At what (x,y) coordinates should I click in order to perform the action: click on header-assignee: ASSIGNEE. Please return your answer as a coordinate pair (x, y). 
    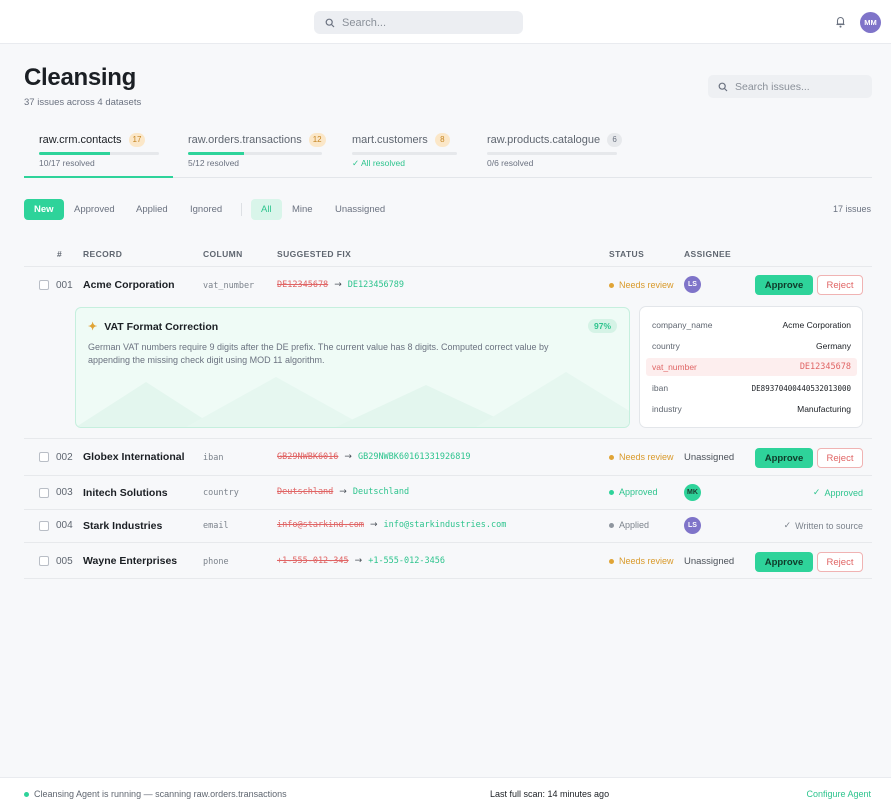
    Looking at the image, I should click on (708, 254).